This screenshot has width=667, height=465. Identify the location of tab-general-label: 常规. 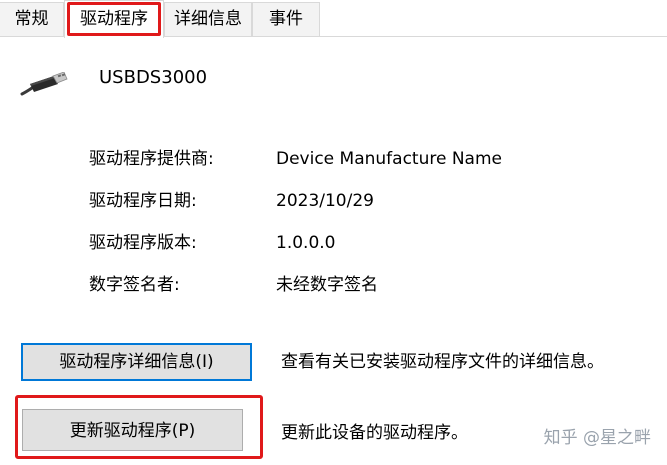
(31, 19).